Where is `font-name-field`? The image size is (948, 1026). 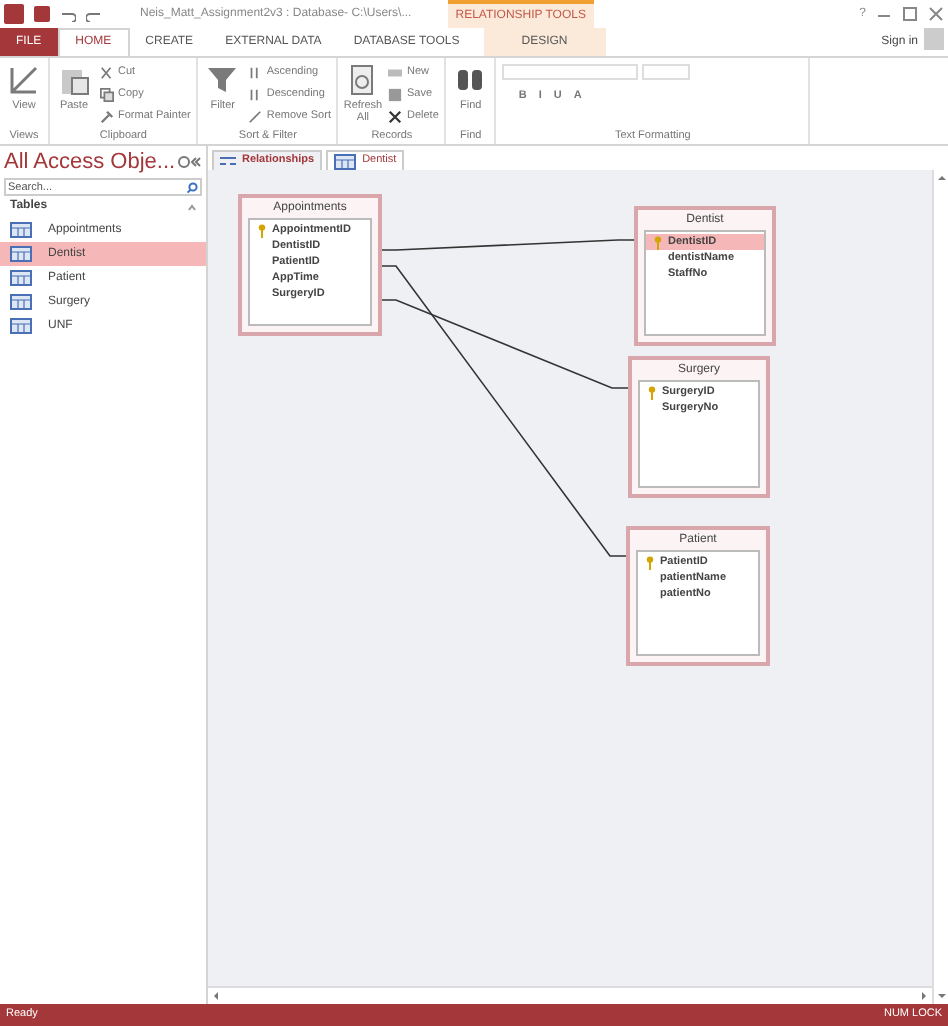 font-name-field is located at coordinates (570, 72).